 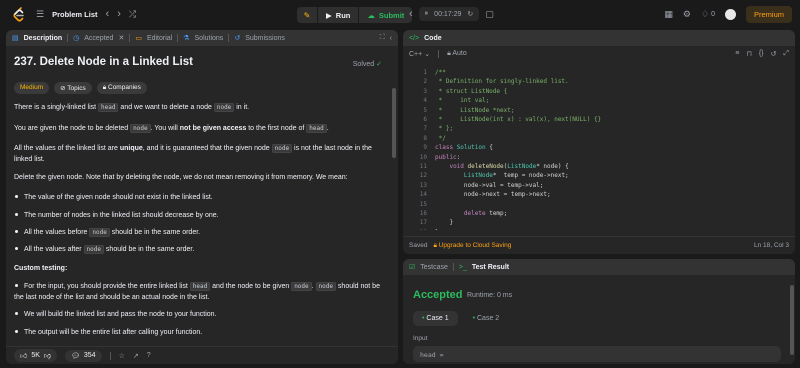 What do you see at coordinates (54, 249) in the screenshot?
I see `text: All the values after` at bounding box center [54, 249].